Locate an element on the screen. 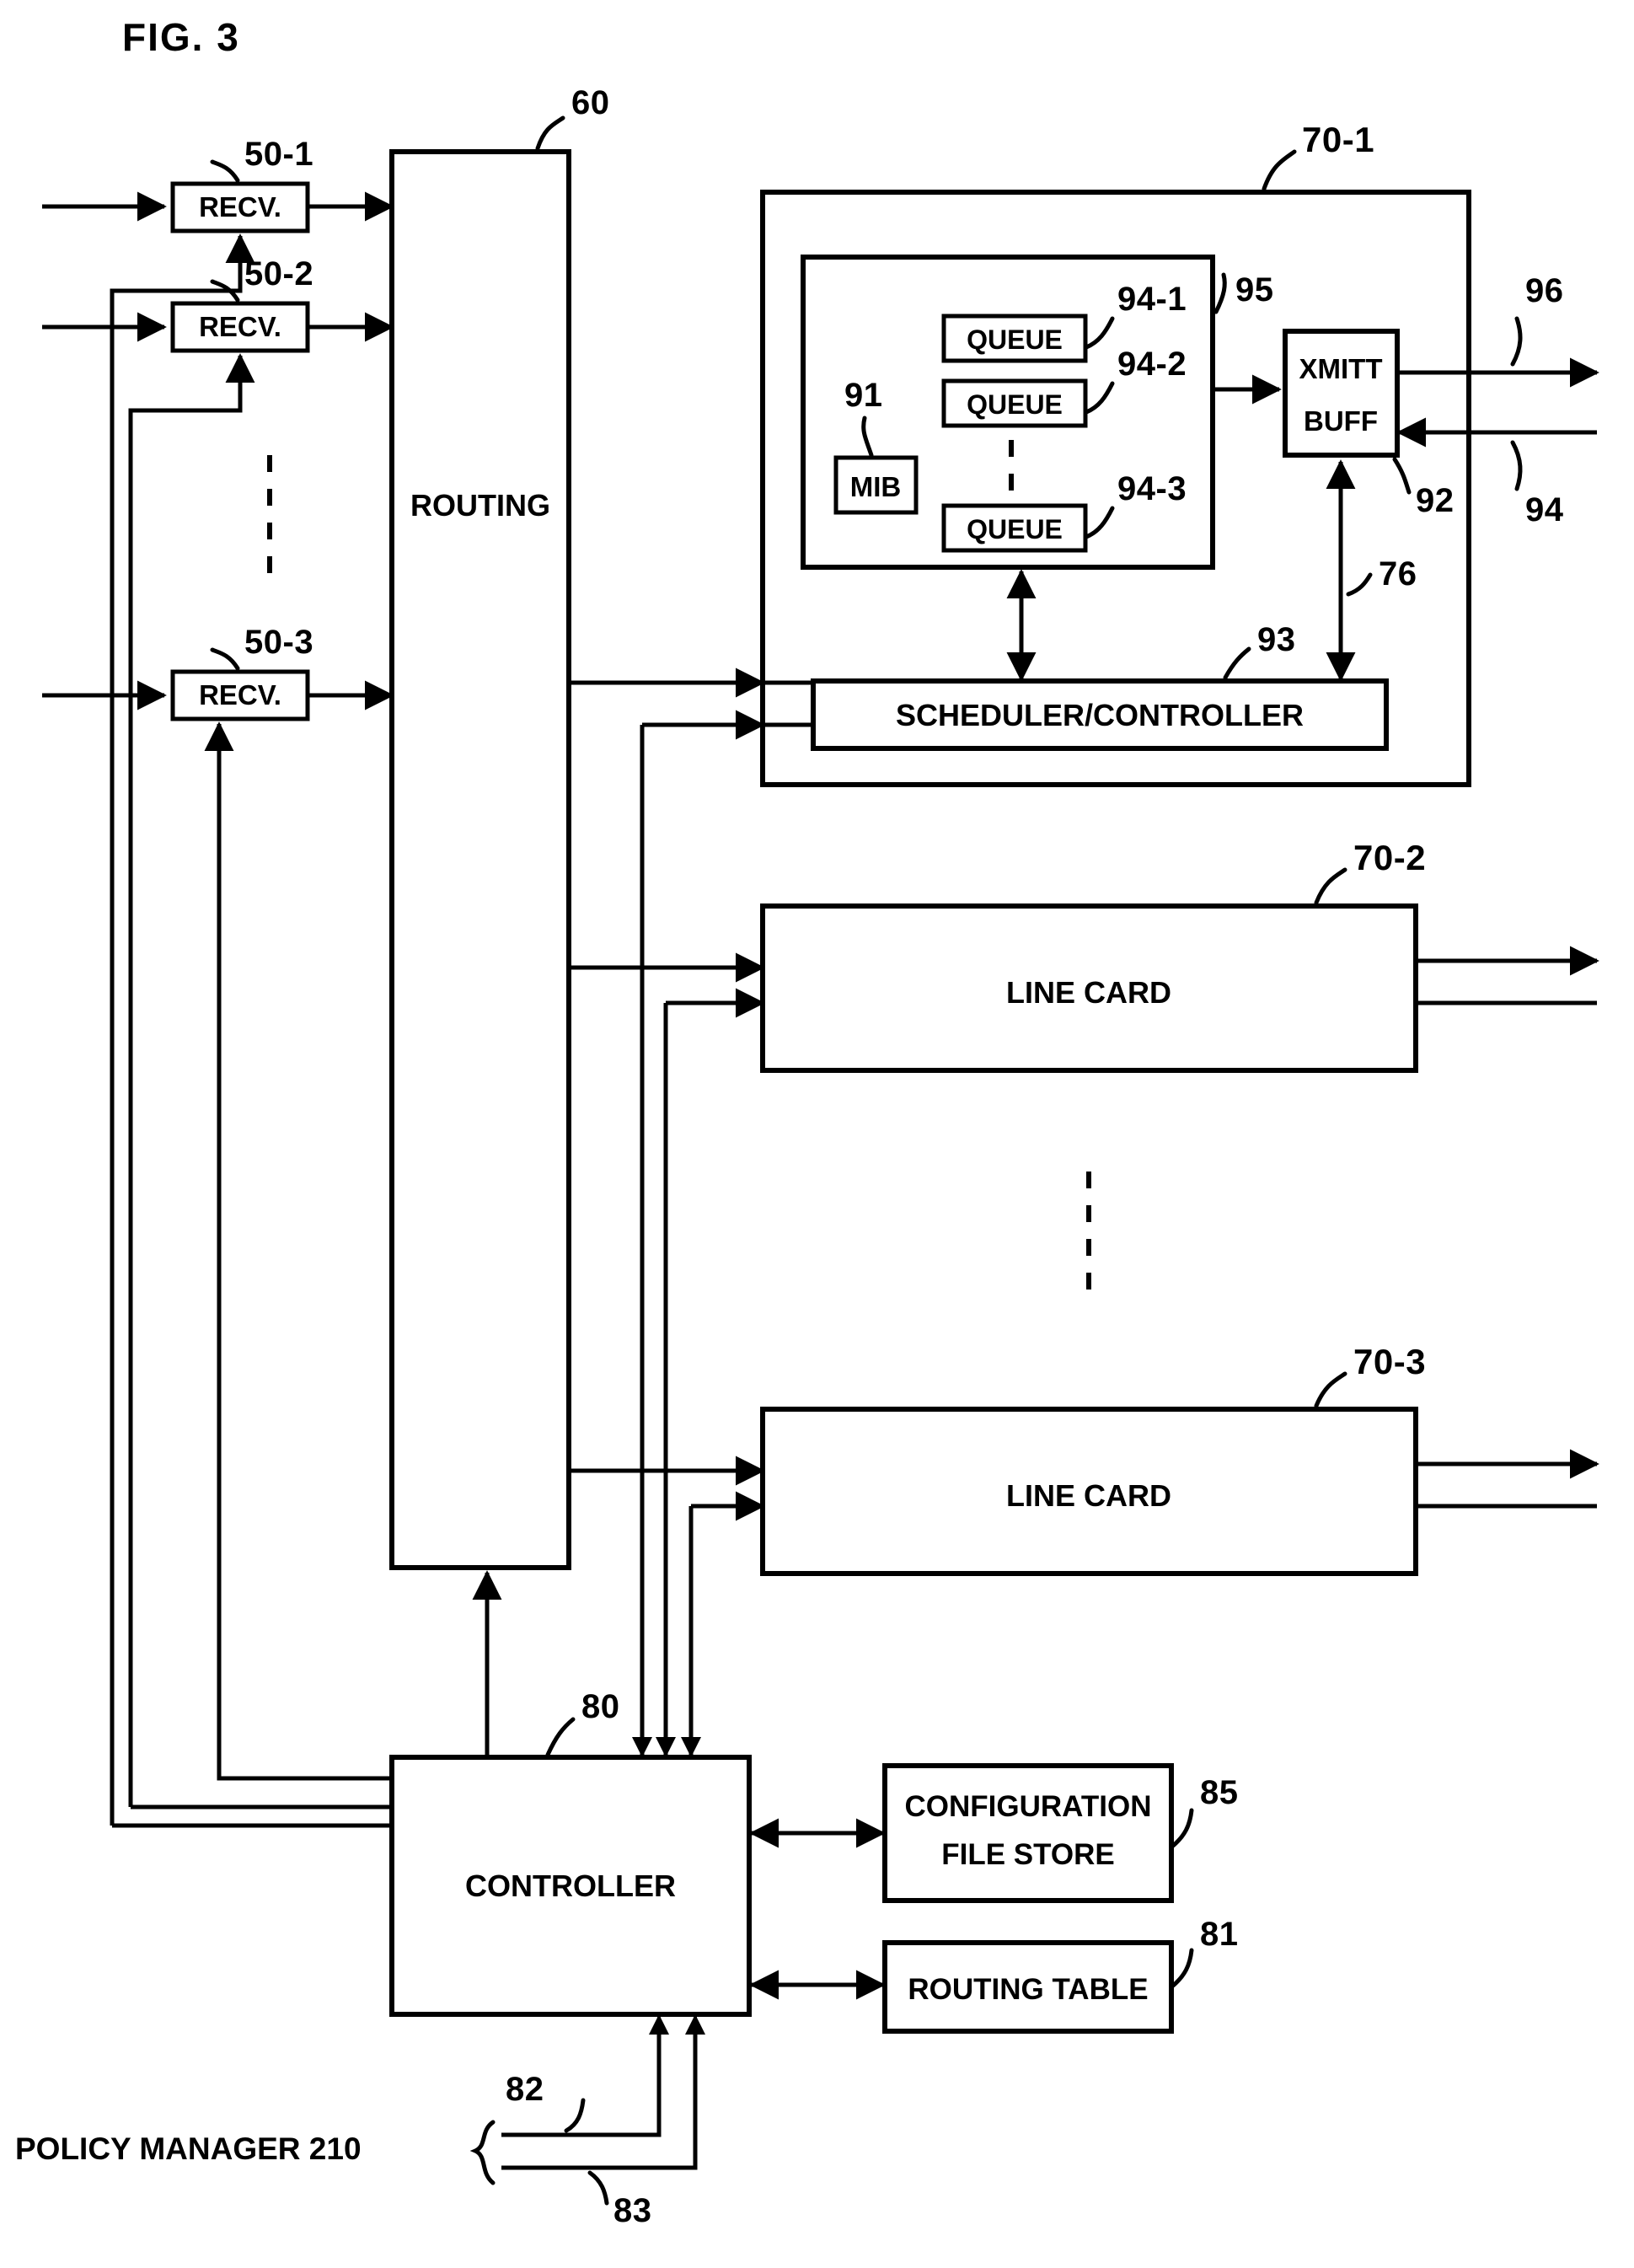 This screenshot has height=2268, width=1634. ref-numeral-96: 96 is located at coordinates (1544, 290).